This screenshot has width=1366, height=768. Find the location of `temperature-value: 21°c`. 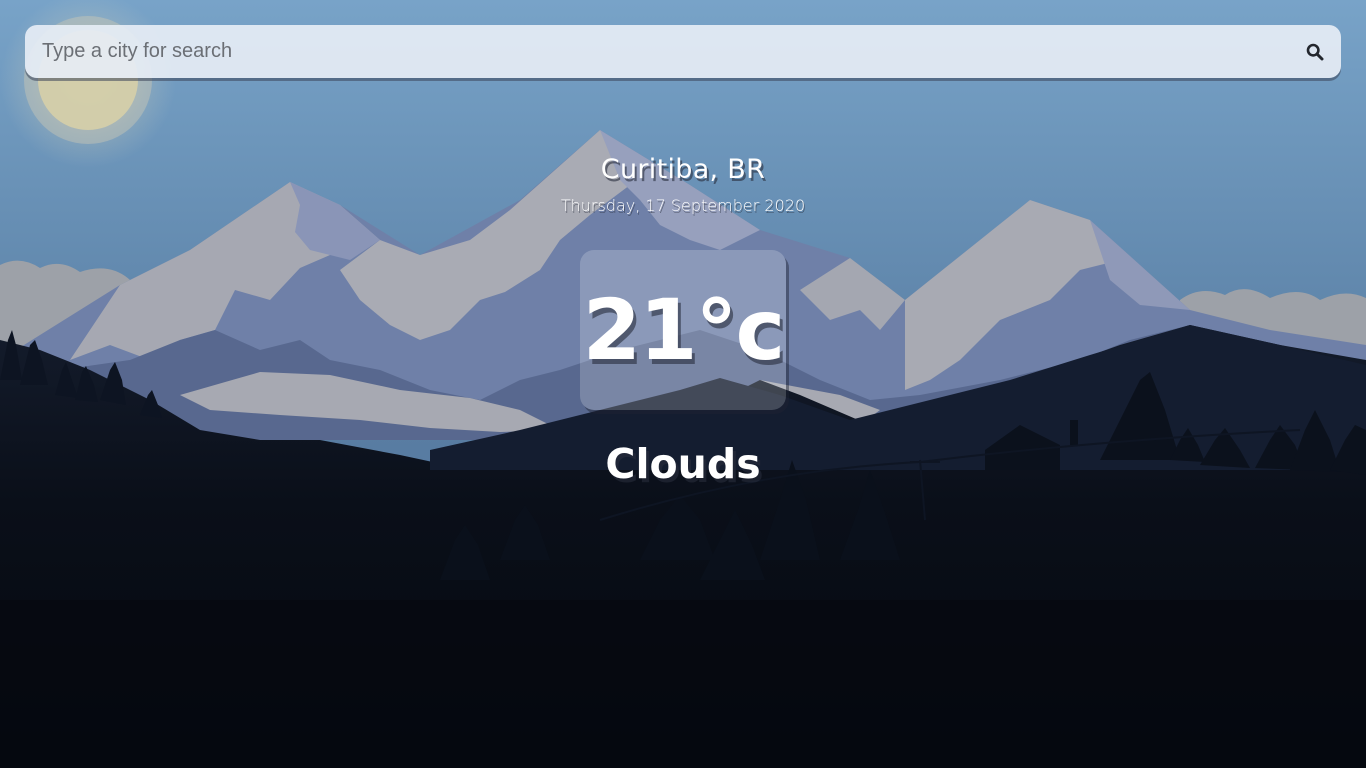

temperature-value: 21°c is located at coordinates (684, 330).